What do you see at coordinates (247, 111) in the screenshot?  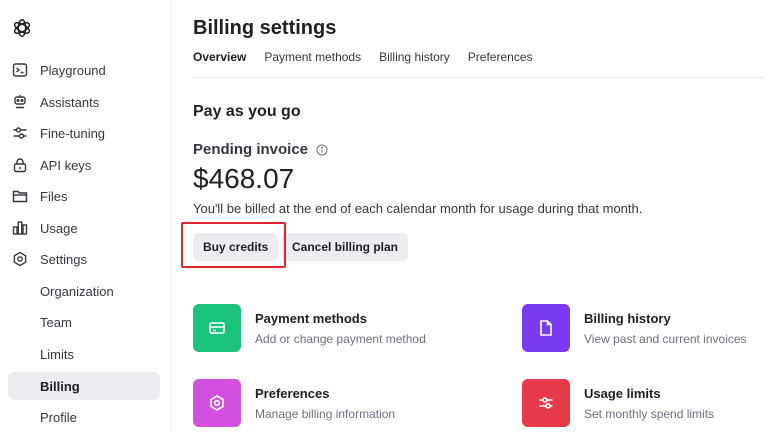 I see `section-title: Pay as you go` at bounding box center [247, 111].